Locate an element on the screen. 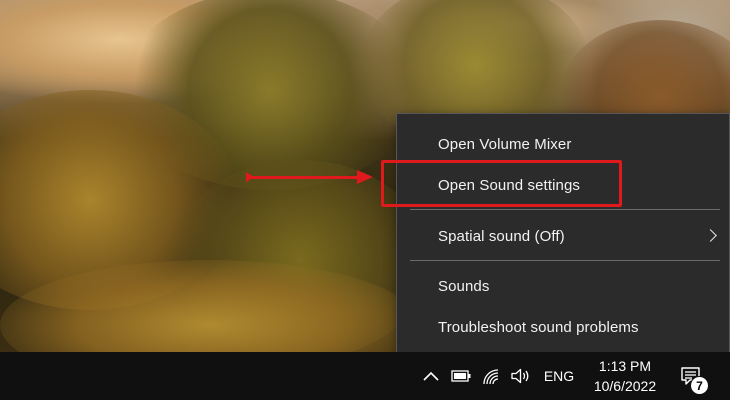 The image size is (730, 400). show-hidden-icons-button is located at coordinates (431, 376).